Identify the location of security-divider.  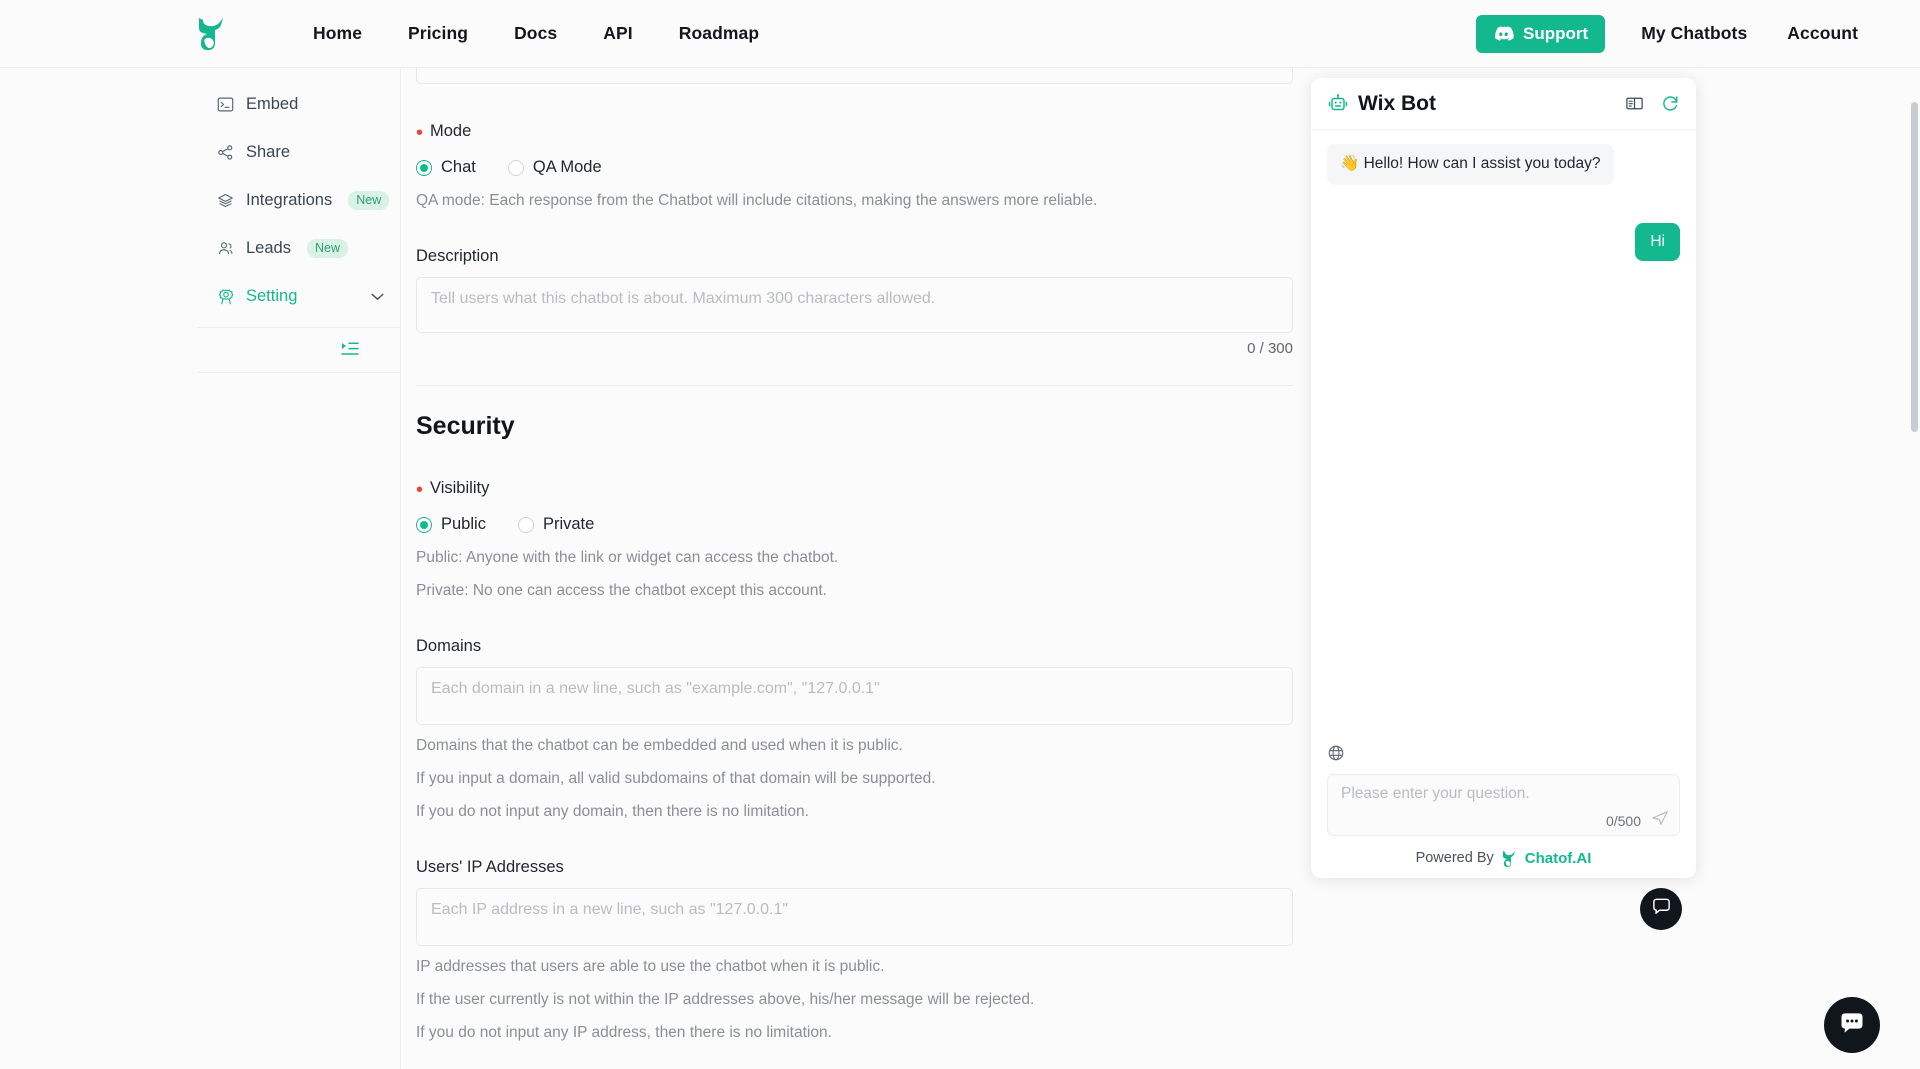
(854, 385).